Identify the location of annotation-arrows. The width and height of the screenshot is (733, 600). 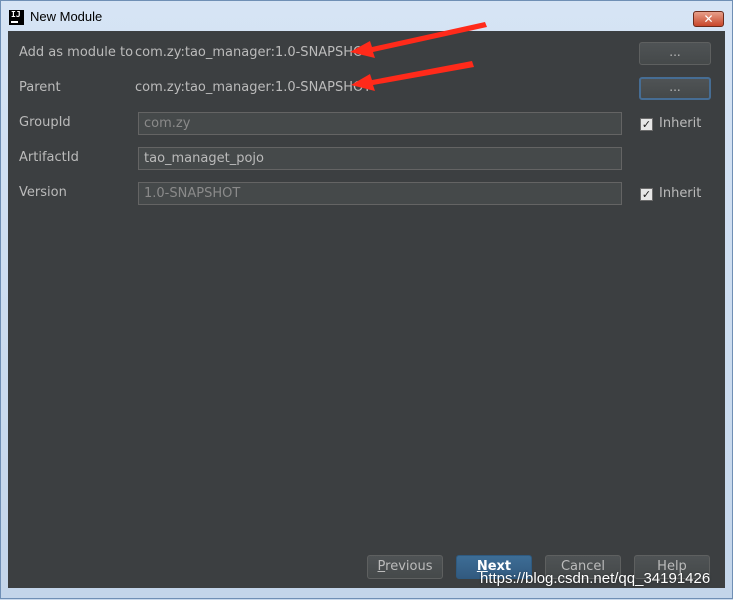
(418, 56).